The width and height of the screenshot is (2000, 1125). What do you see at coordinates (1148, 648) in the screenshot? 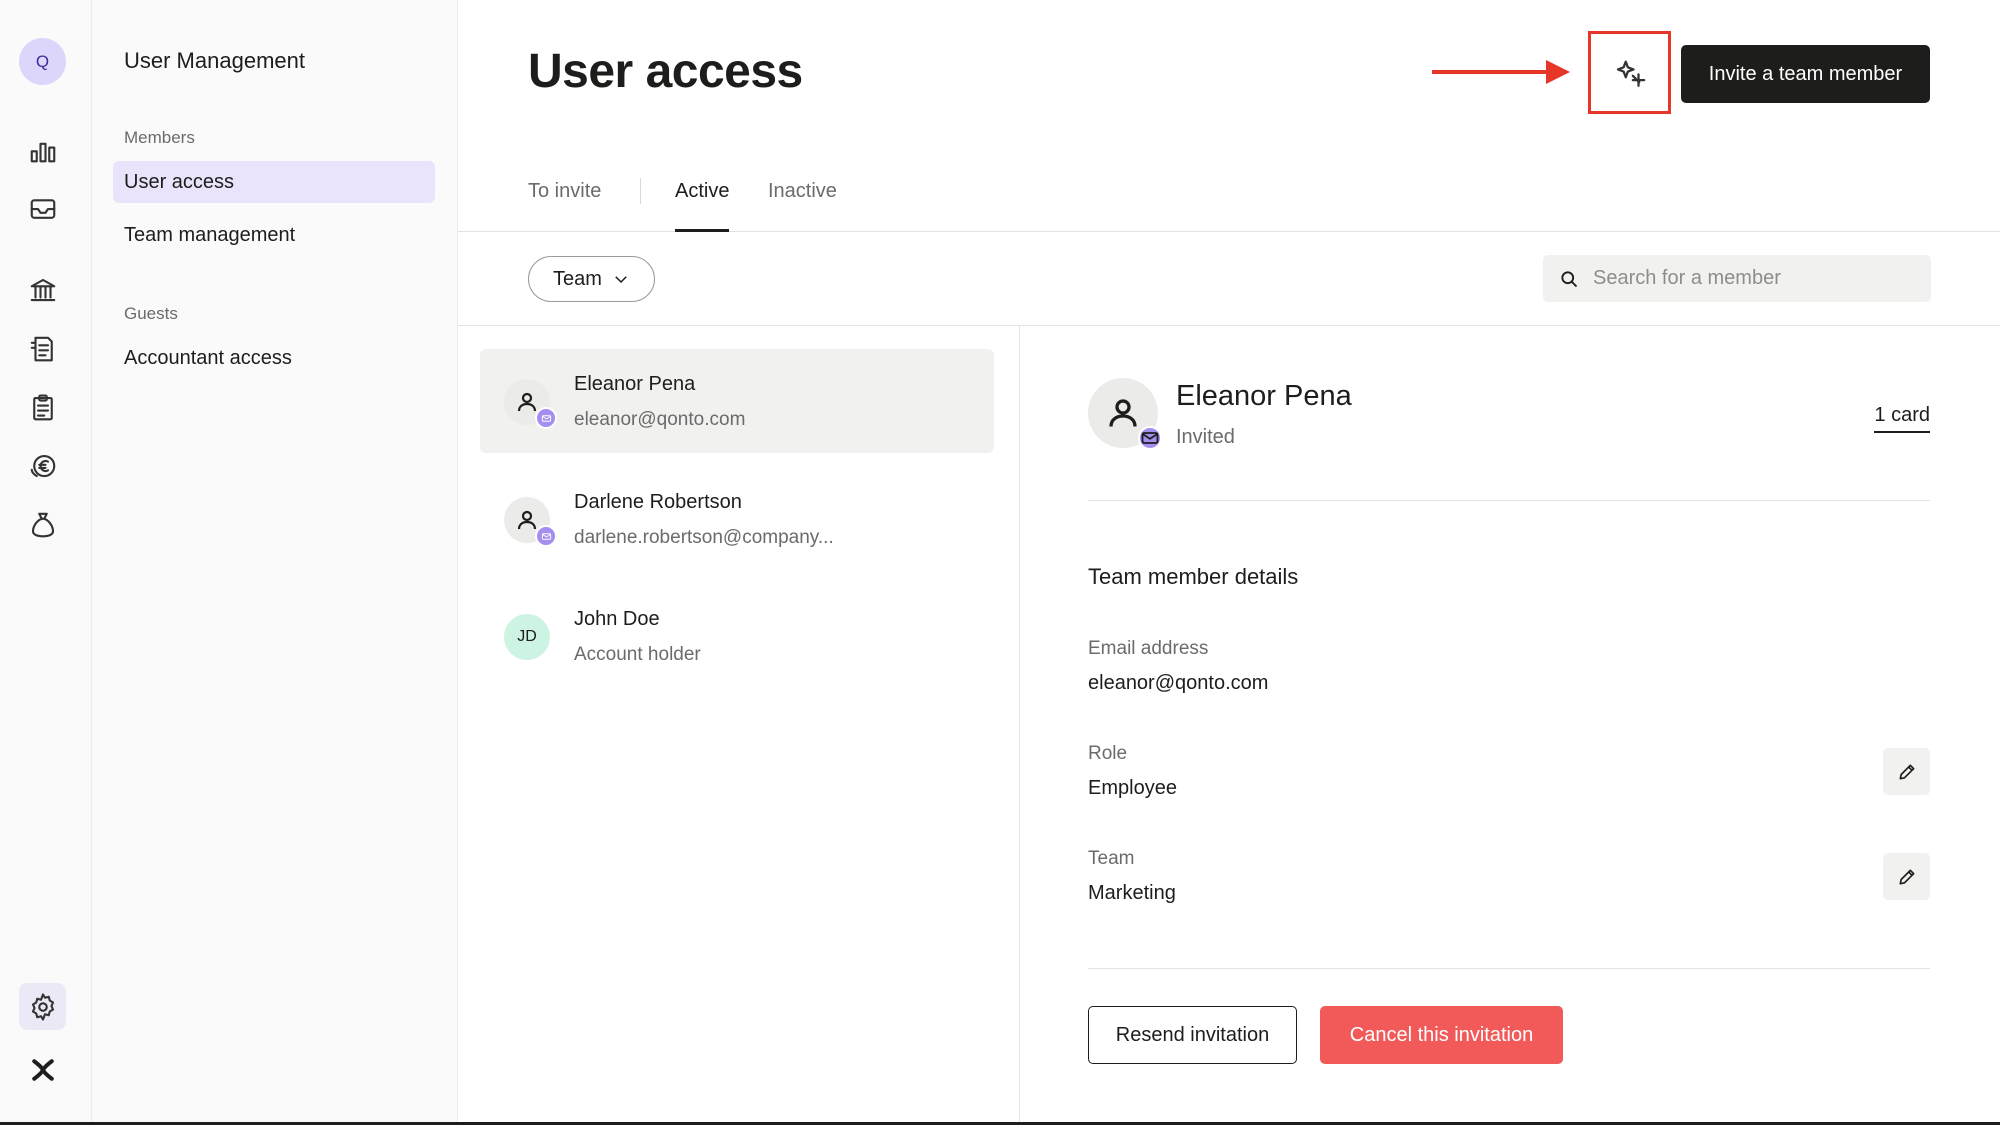
I see `email-label: Email address` at bounding box center [1148, 648].